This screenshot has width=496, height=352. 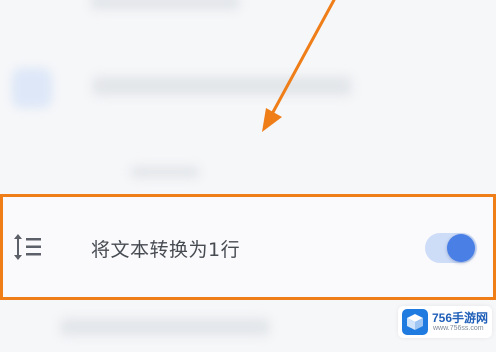 What do you see at coordinates (32, 88) in the screenshot?
I see `blurred-row-icon` at bounding box center [32, 88].